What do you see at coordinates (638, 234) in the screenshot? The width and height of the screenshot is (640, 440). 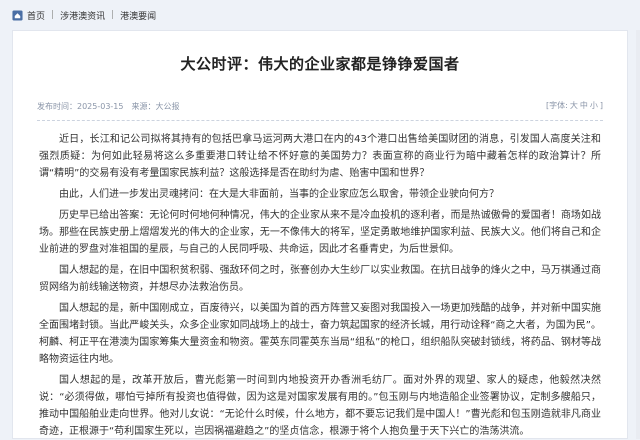 I see `scrollbar` at bounding box center [638, 234].